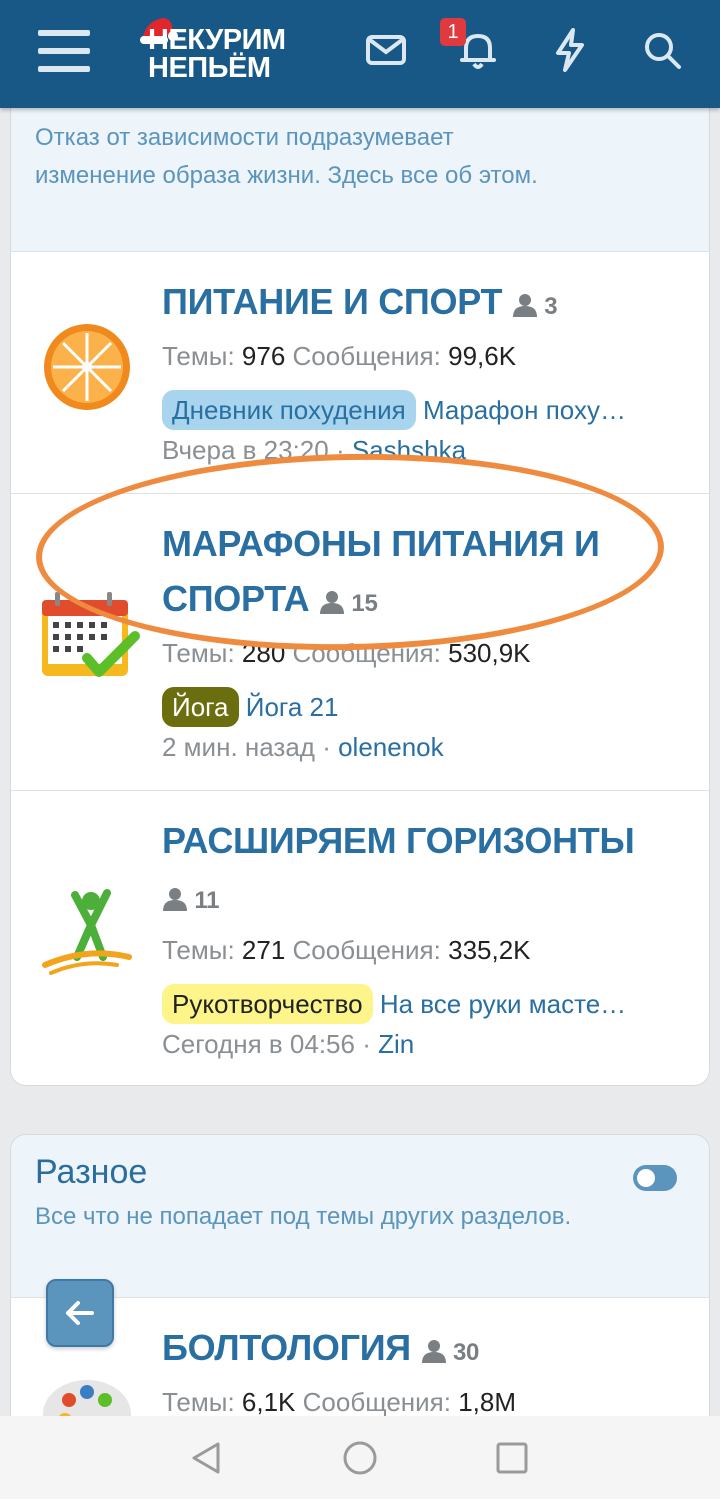  What do you see at coordinates (289, 410) in the screenshot?
I see `thread-prefix: Дневник похудения` at bounding box center [289, 410].